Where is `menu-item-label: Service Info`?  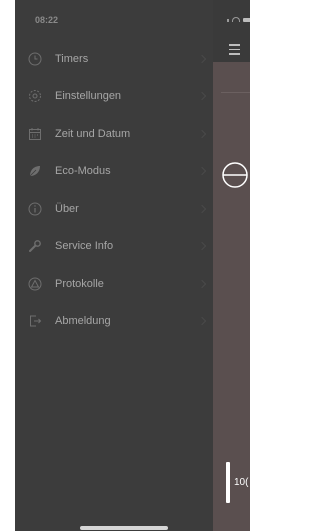
menu-item-label: Service Info is located at coordinates (84, 246).